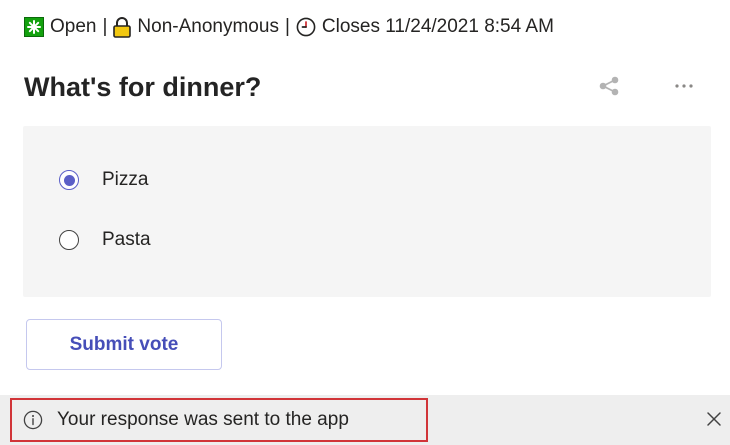  What do you see at coordinates (208, 26) in the screenshot?
I see `status-privacy-label: Non-Anonymous` at bounding box center [208, 26].